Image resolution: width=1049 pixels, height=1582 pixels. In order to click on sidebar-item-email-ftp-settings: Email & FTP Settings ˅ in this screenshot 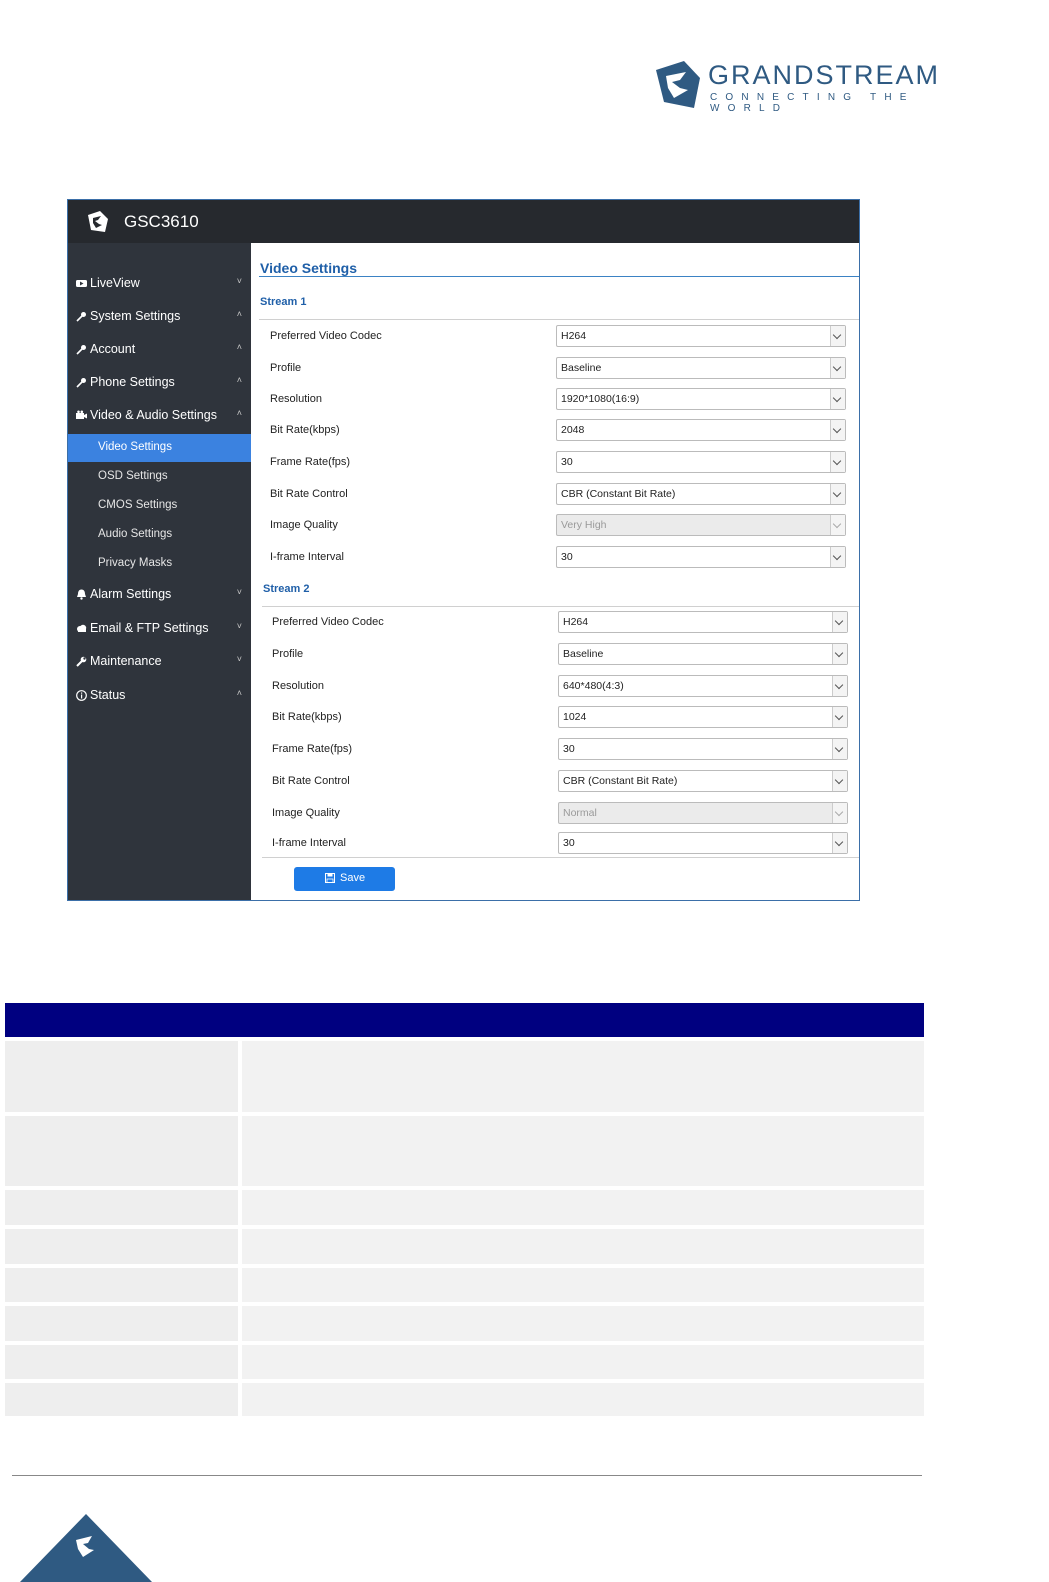, I will do `click(159, 630)`.